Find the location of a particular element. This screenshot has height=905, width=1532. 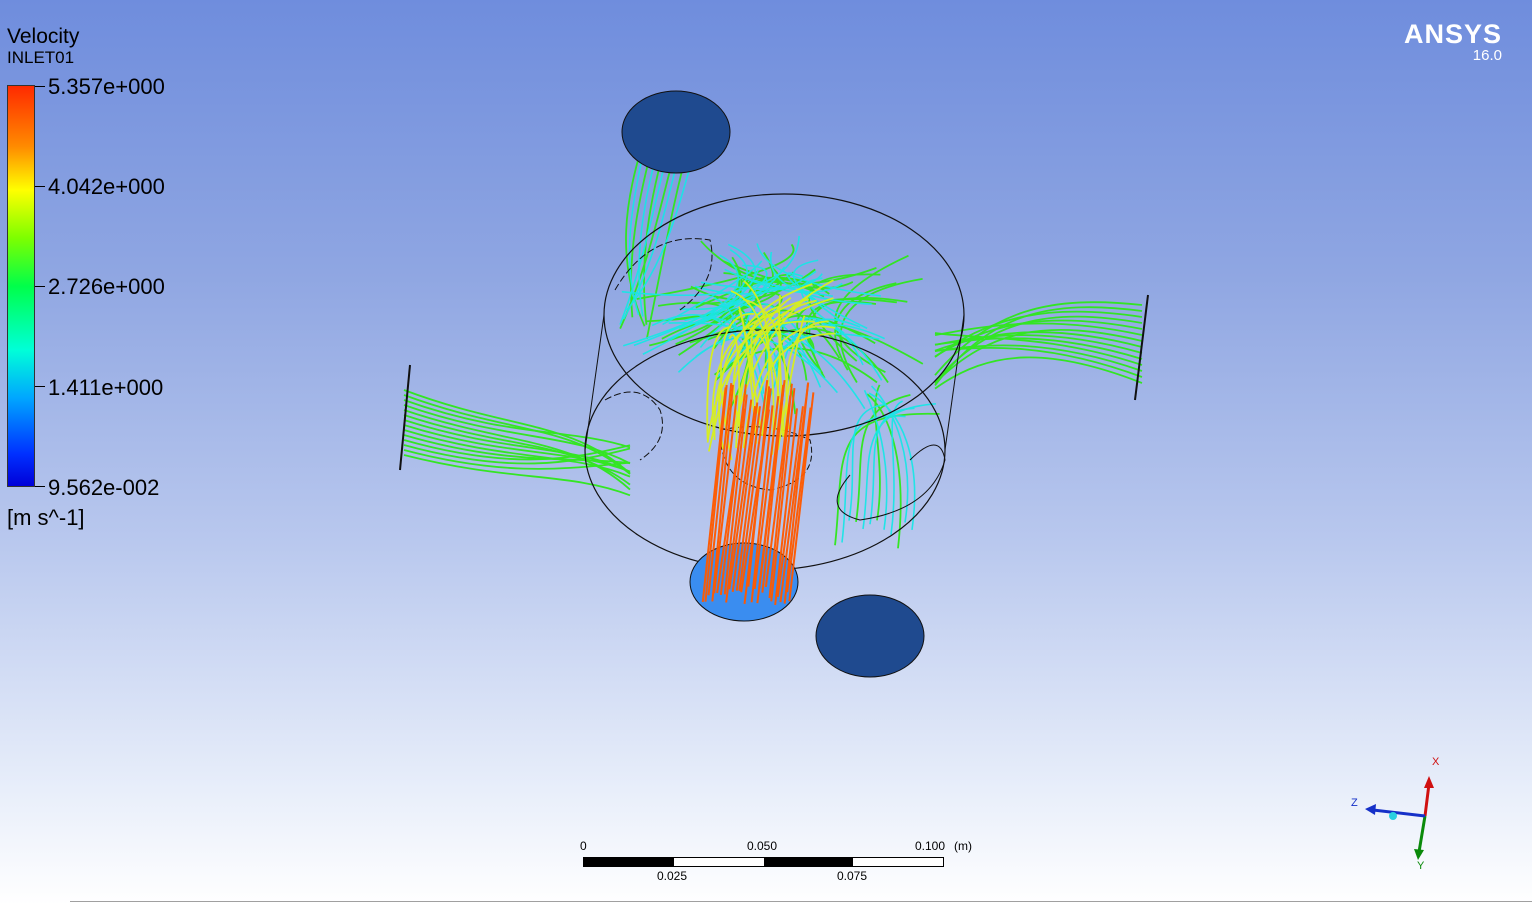

z-axis-arrow is located at coordinates (1399, 813).